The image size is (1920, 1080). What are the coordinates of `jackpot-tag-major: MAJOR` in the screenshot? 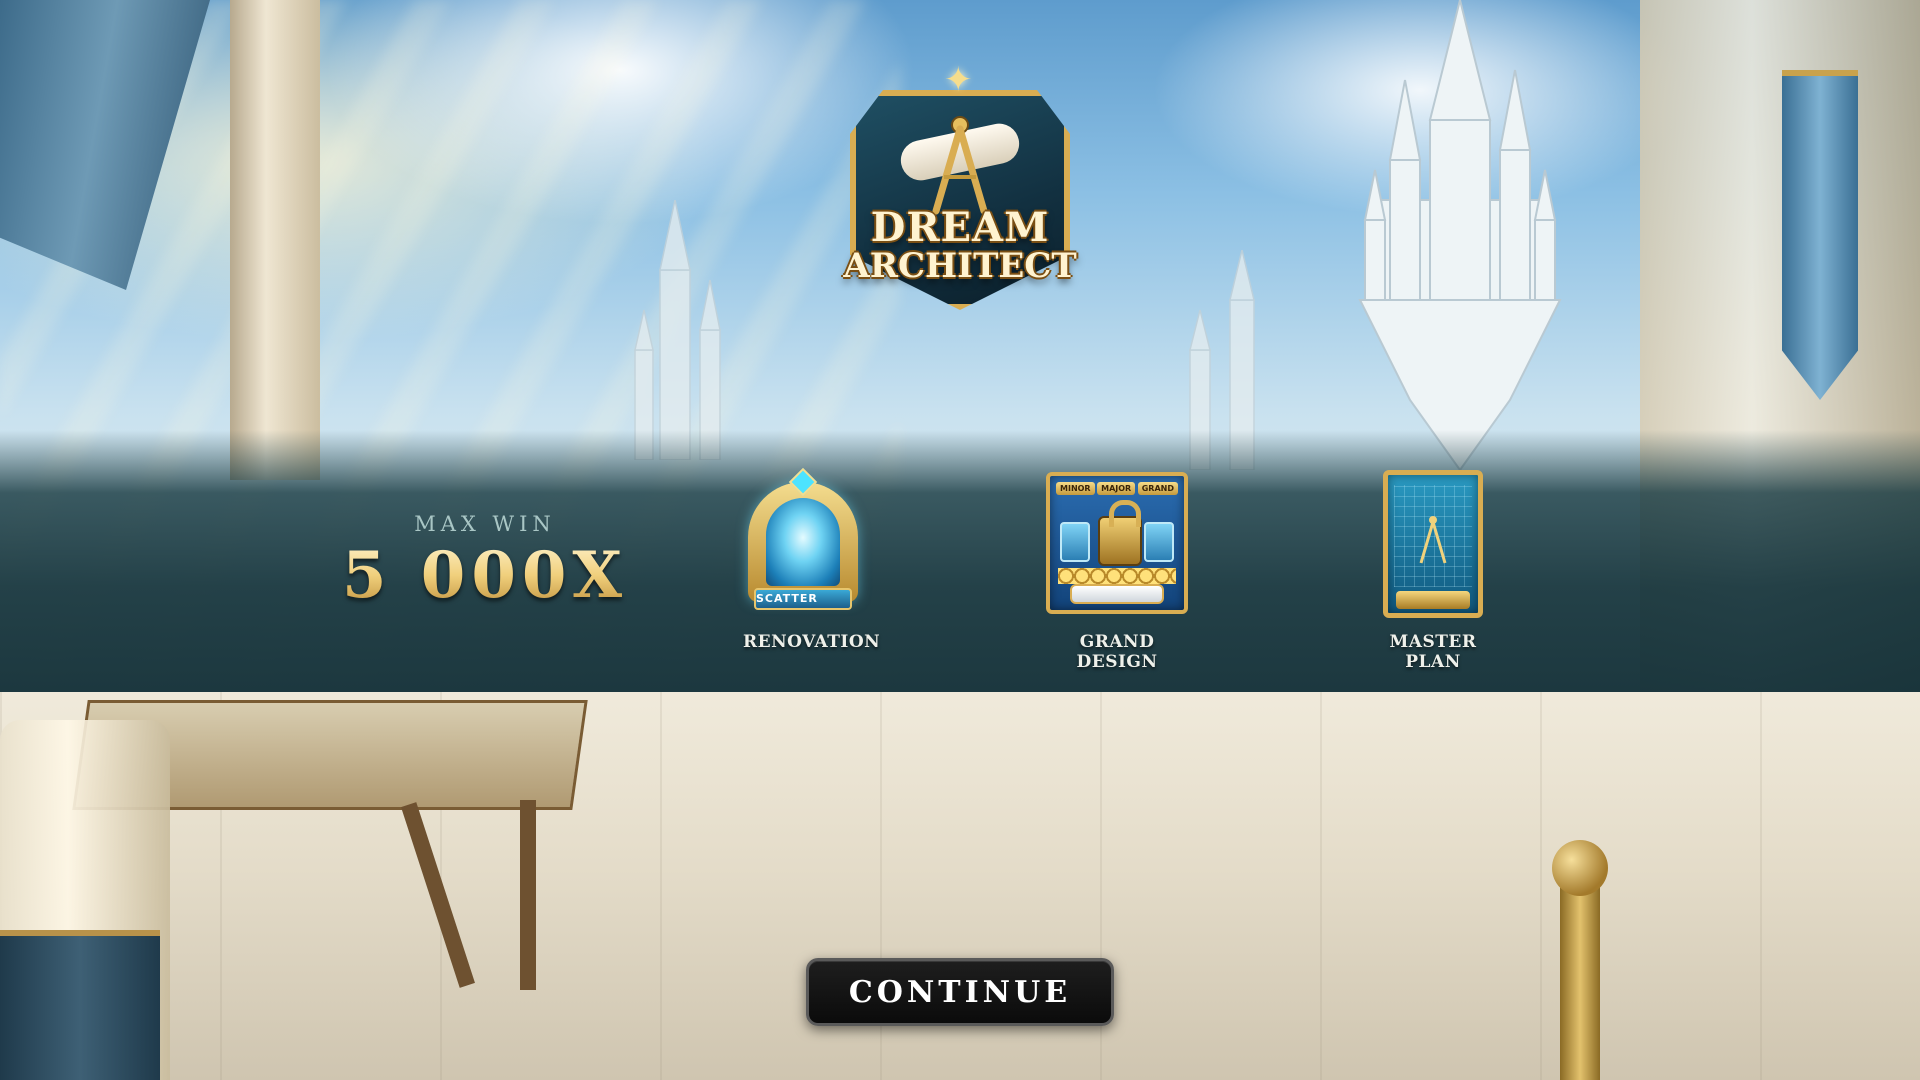 It's located at (1116, 488).